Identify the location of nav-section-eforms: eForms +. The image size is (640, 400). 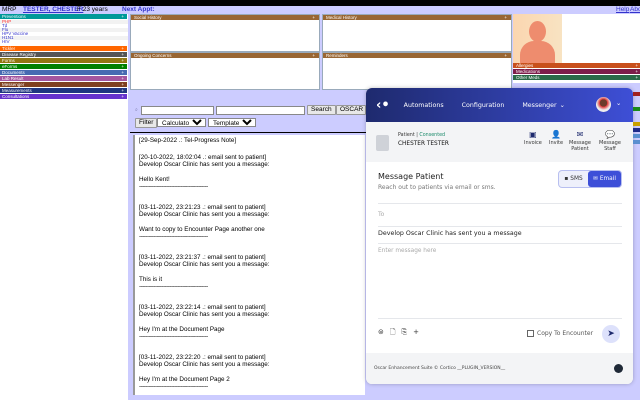
(63, 66).